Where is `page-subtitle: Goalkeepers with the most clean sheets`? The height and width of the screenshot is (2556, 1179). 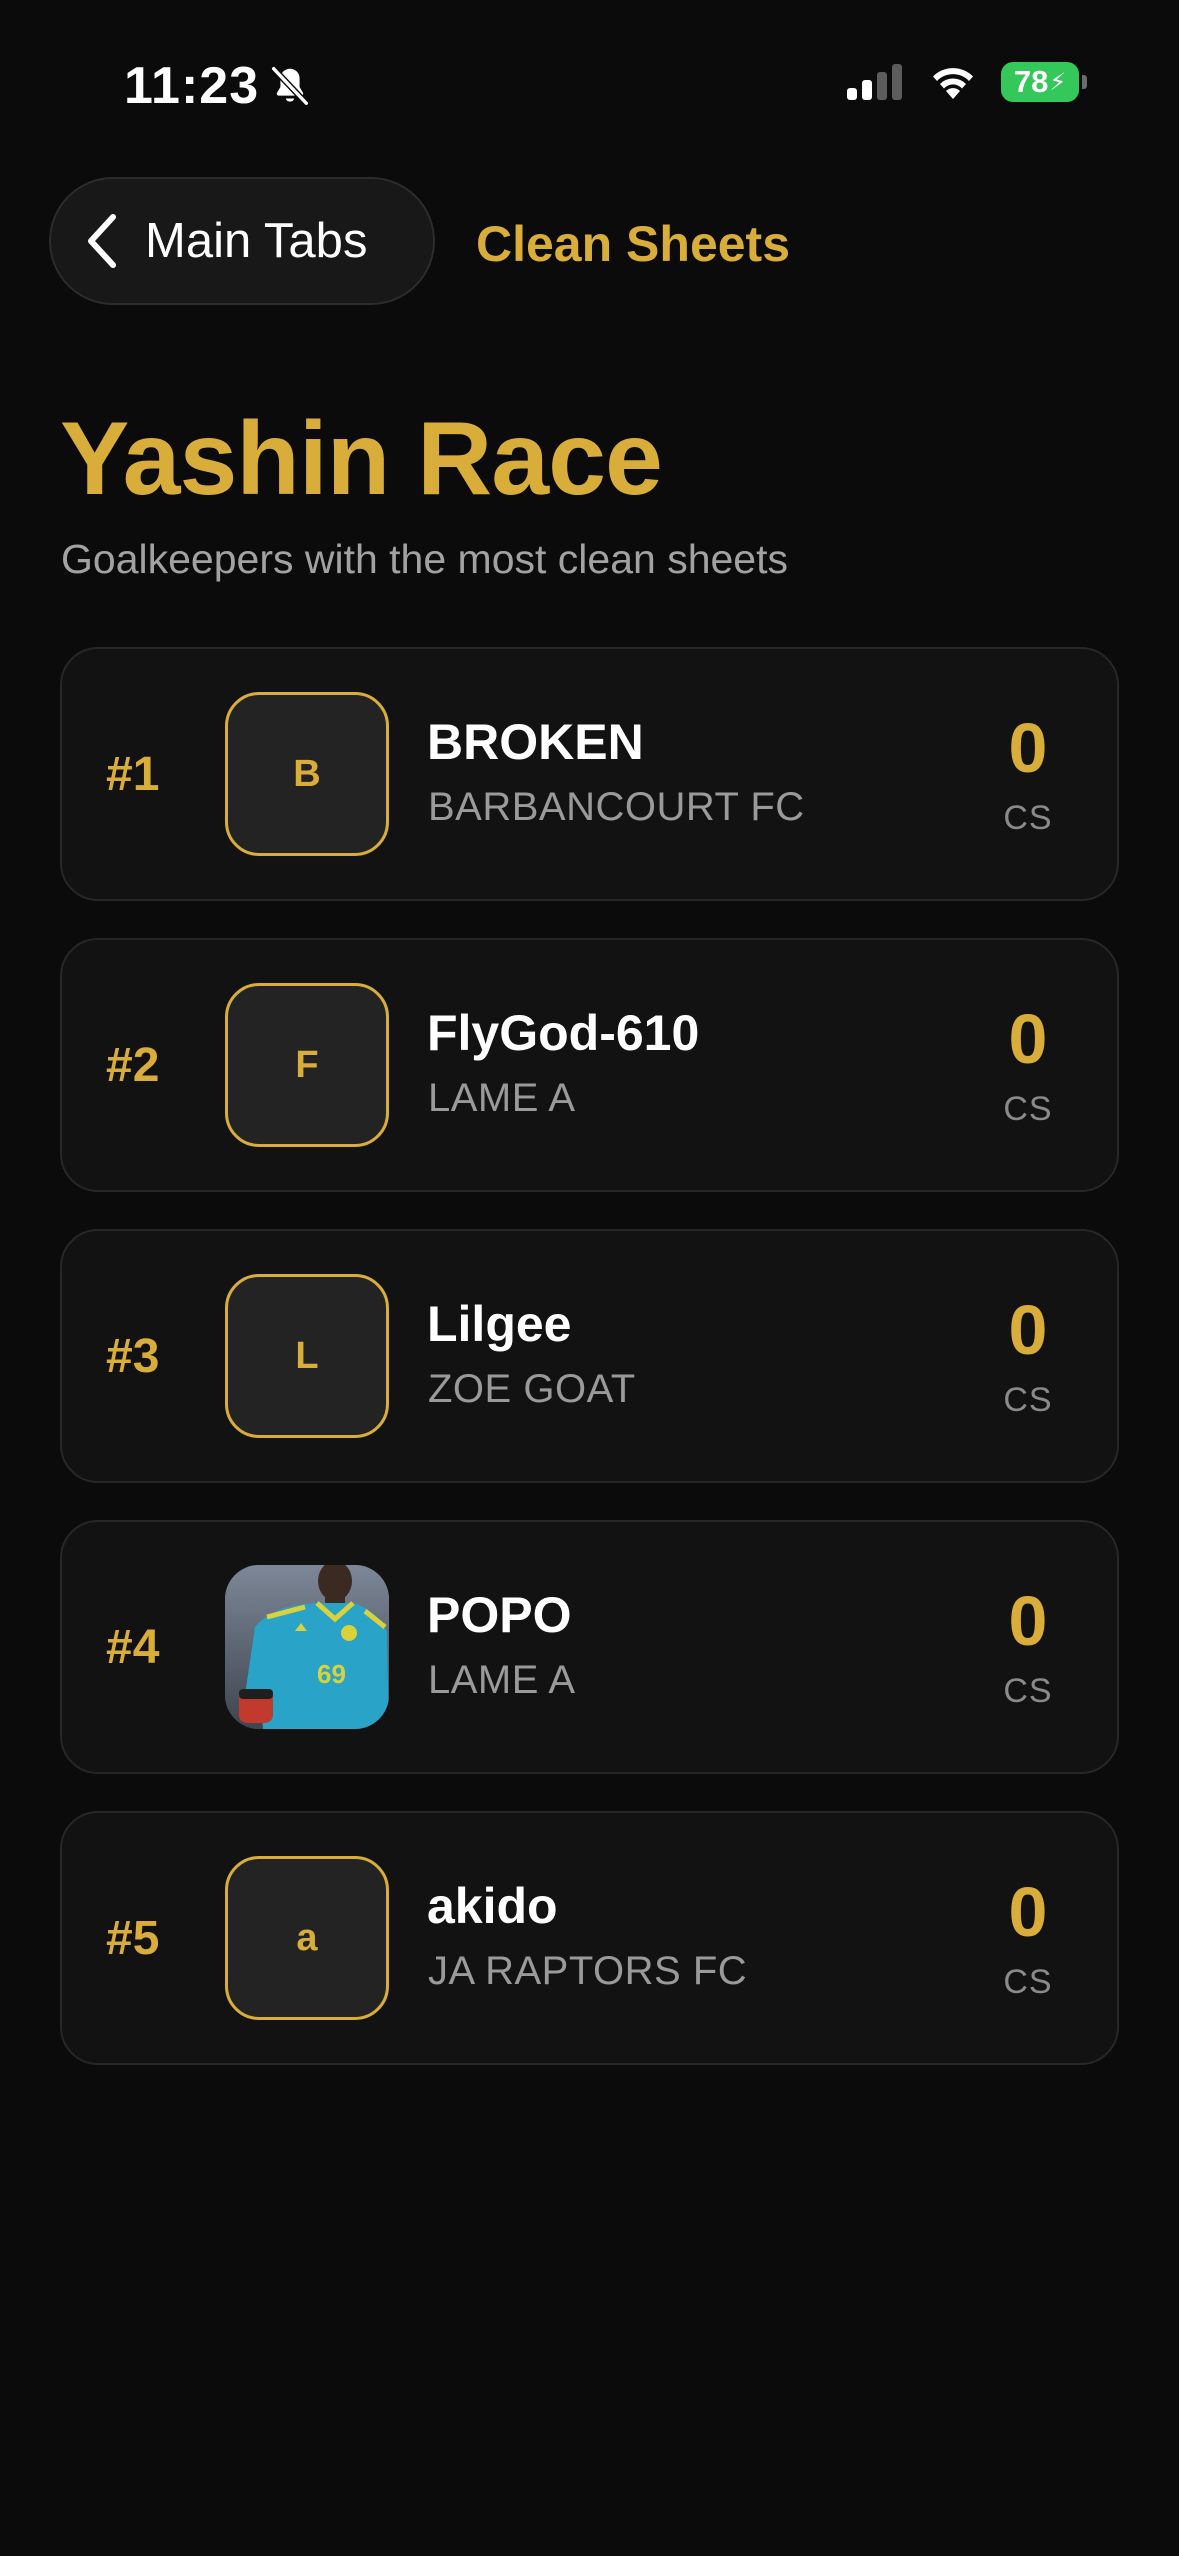 page-subtitle: Goalkeepers with the most clean sheets is located at coordinates (424, 559).